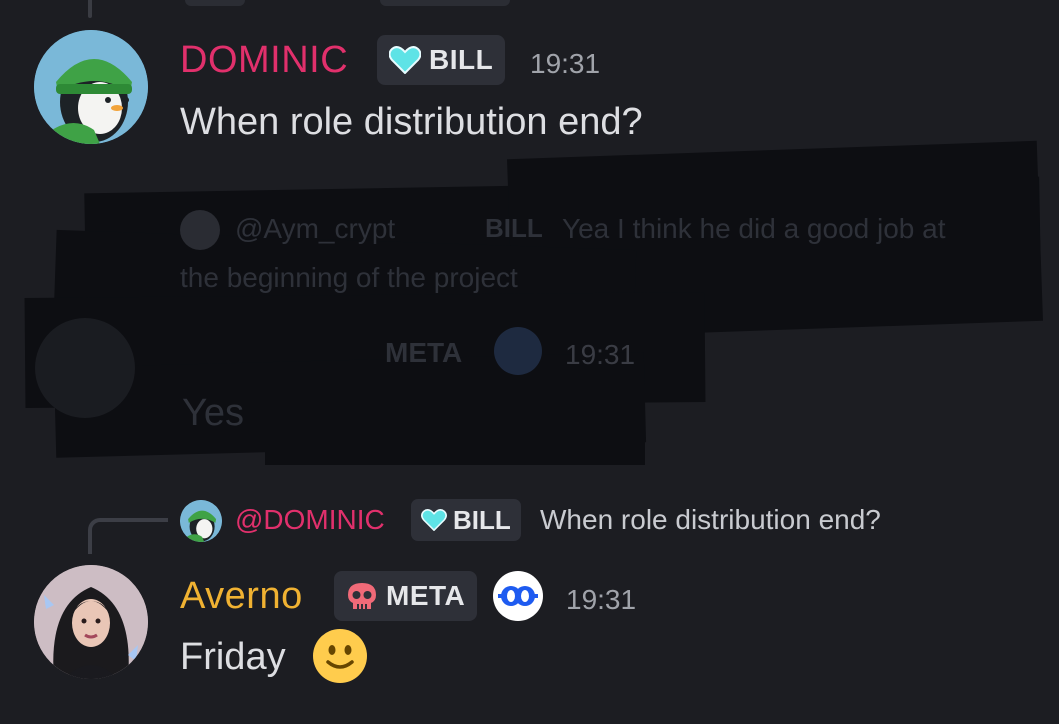  What do you see at coordinates (213, 413) in the screenshot?
I see `redacted-text: Yes` at bounding box center [213, 413].